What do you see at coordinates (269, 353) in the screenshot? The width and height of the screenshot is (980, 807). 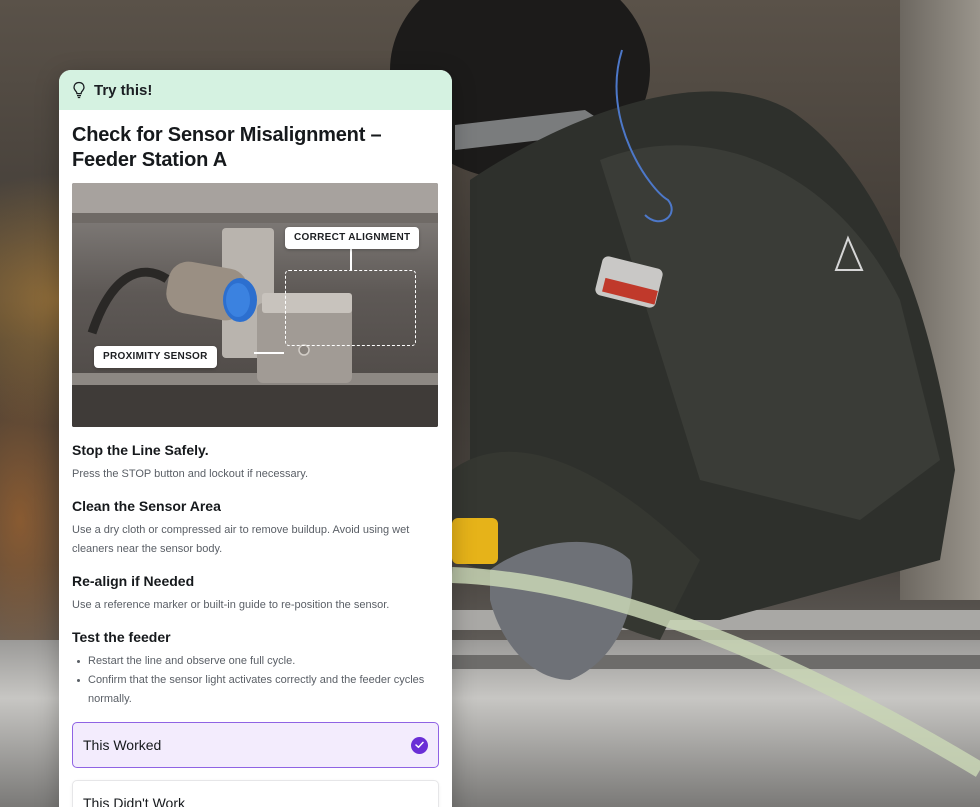 I see `callout-line-sensor` at bounding box center [269, 353].